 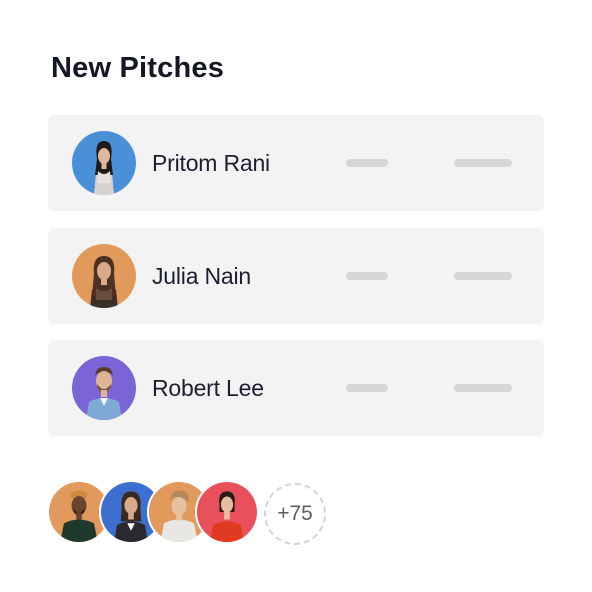 What do you see at coordinates (296, 276) in the screenshot?
I see `pitch-card-julia-nain: Julia Nain` at bounding box center [296, 276].